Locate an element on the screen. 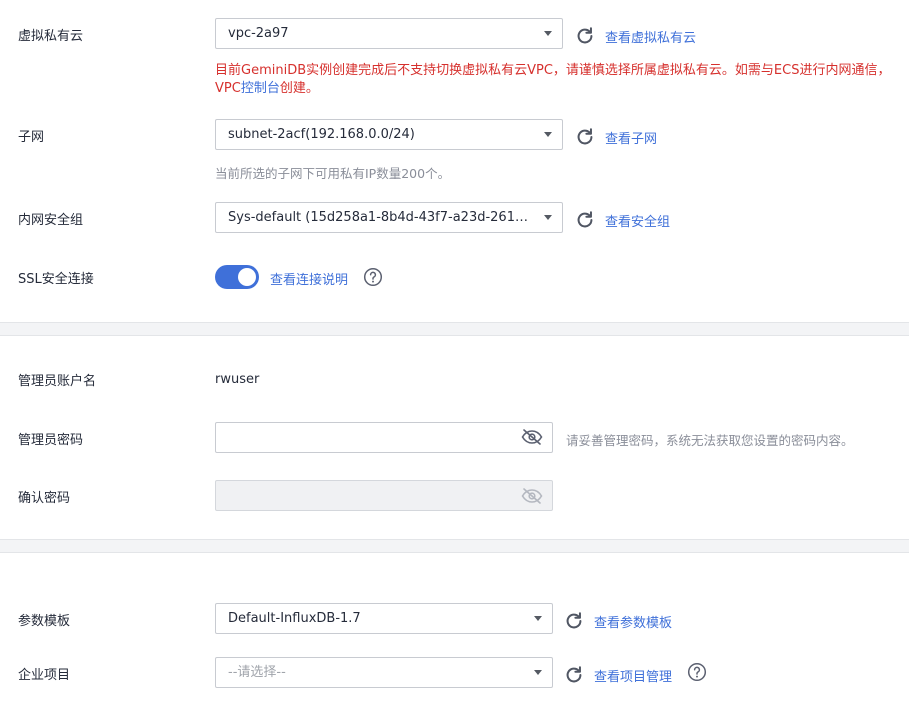  view-security-group-link: 查看安全组 is located at coordinates (637, 220).